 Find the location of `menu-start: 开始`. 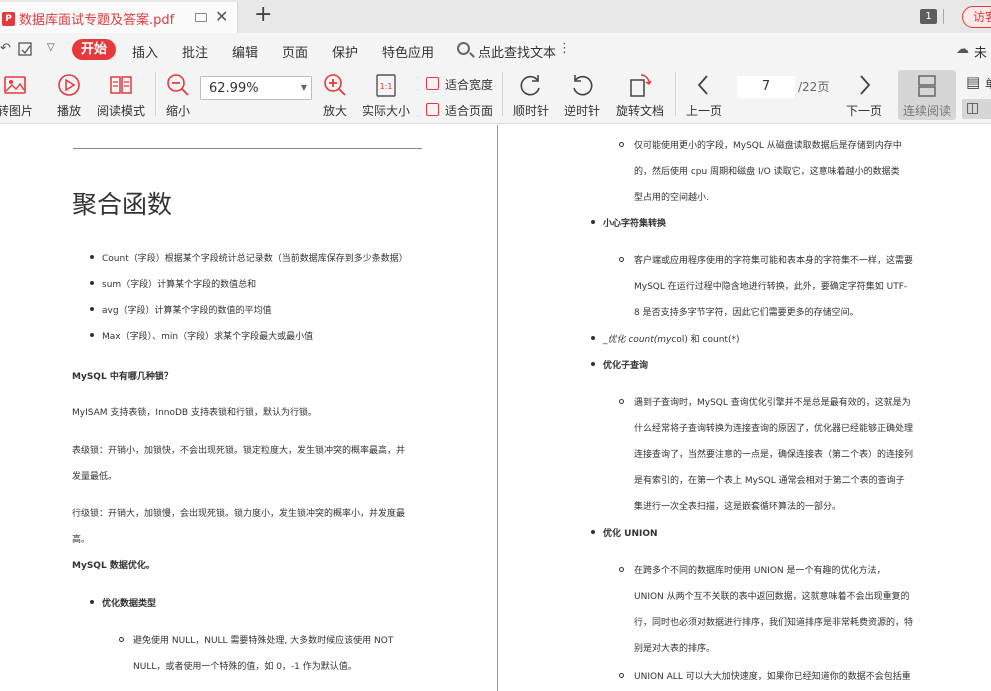

menu-start: 开始 is located at coordinates (94, 49).